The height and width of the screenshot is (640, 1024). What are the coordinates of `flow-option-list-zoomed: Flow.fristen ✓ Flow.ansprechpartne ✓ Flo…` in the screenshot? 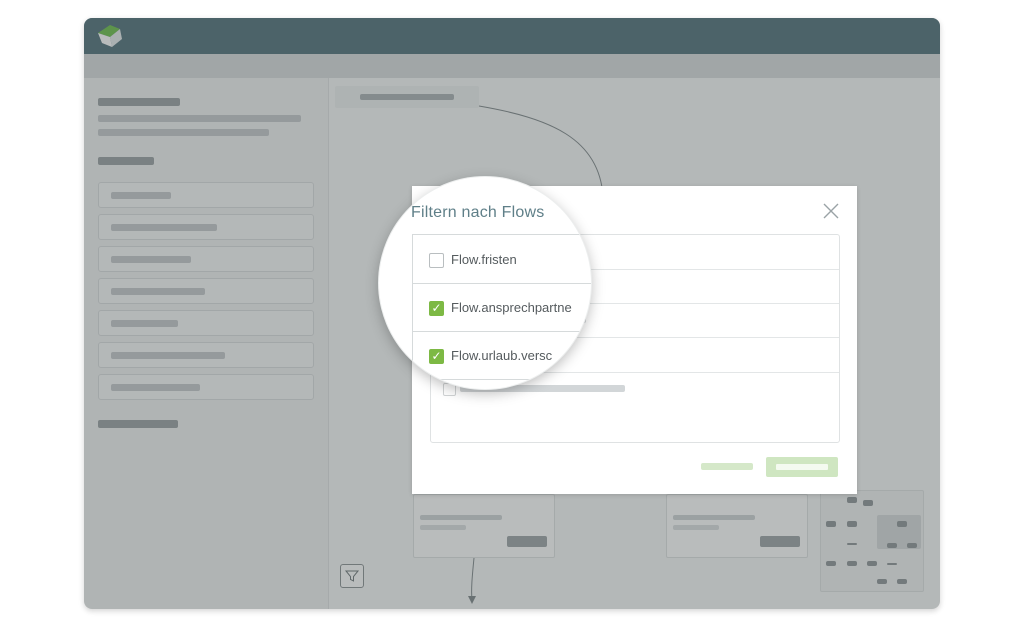 It's located at (501, 311).